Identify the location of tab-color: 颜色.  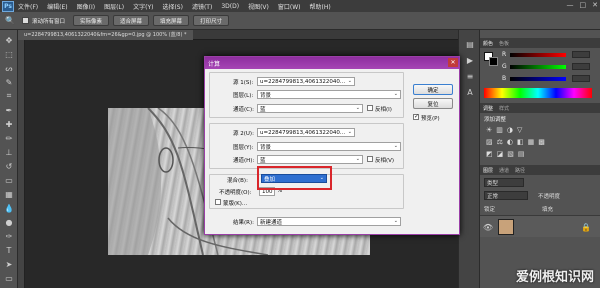
(488, 43).